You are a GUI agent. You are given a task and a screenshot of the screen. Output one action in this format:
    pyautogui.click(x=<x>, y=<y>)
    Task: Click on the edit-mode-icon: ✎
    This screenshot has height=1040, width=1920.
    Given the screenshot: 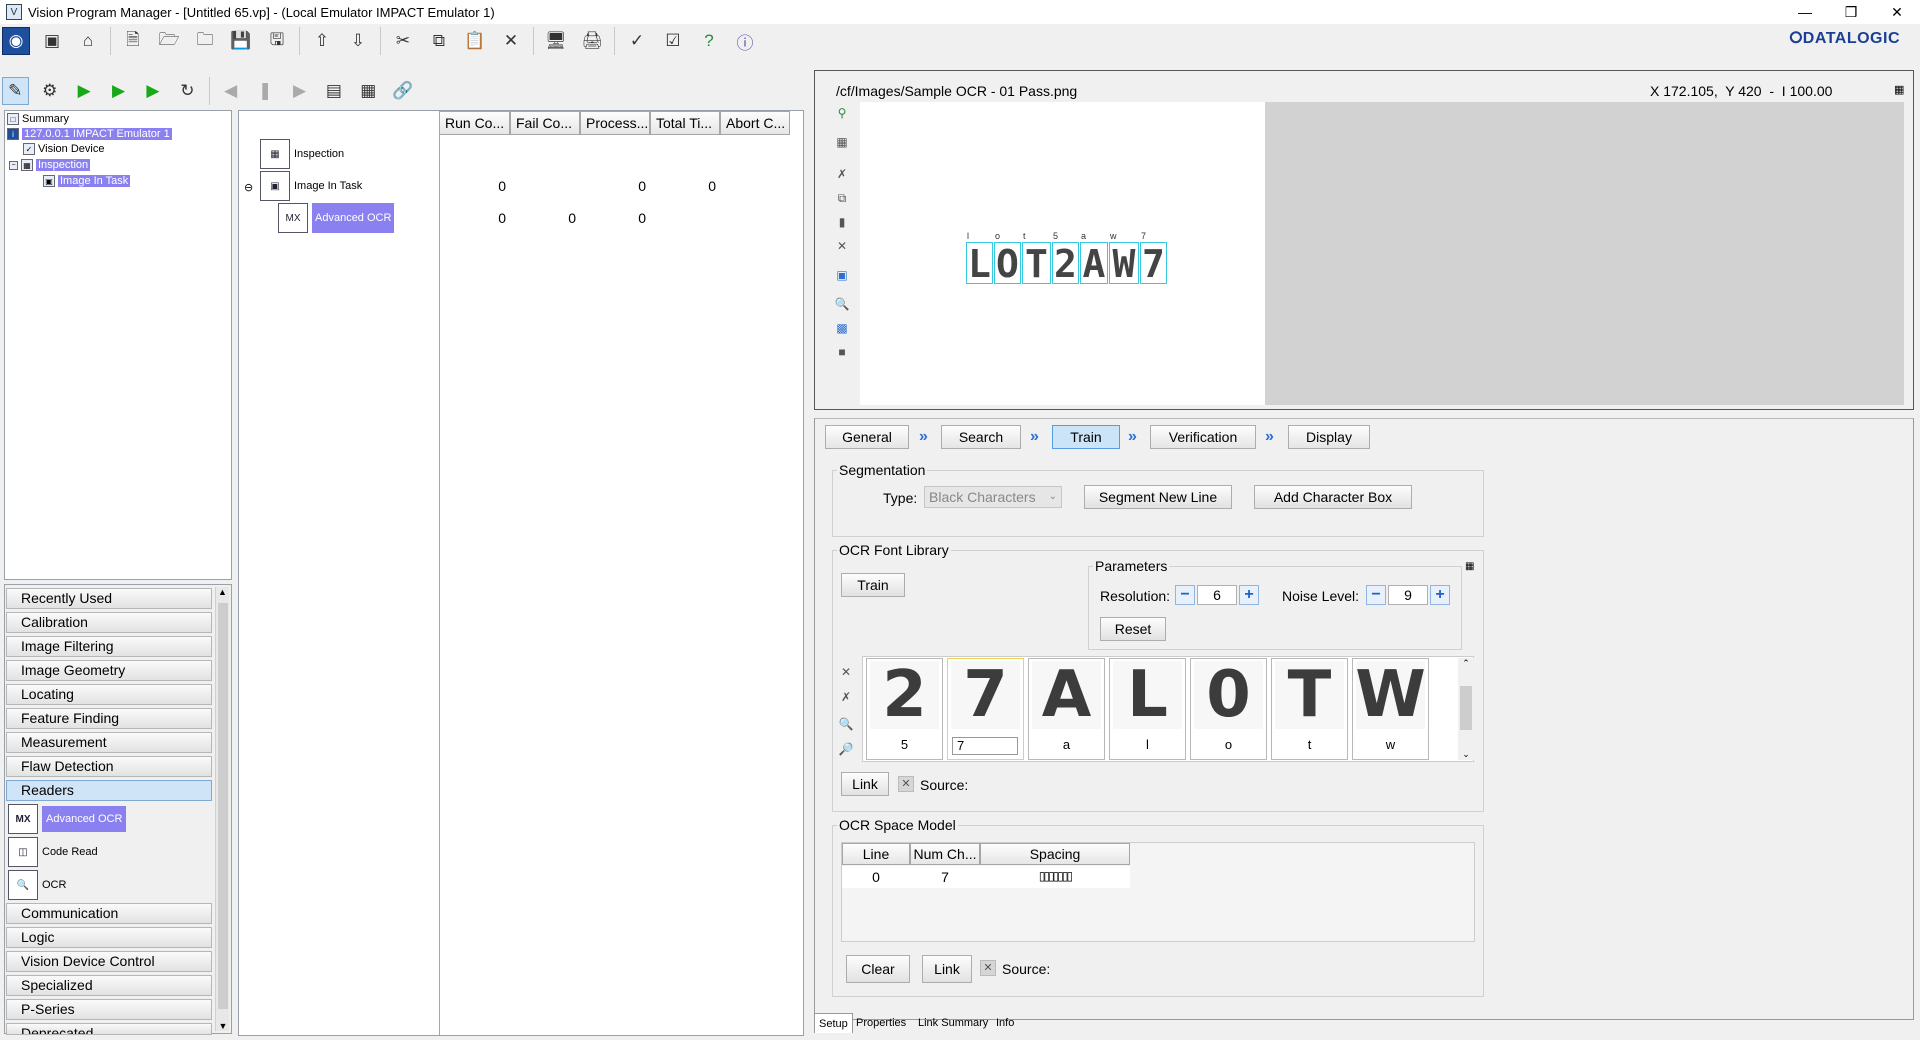 What is the action you would take?
    pyautogui.click(x=15, y=91)
    